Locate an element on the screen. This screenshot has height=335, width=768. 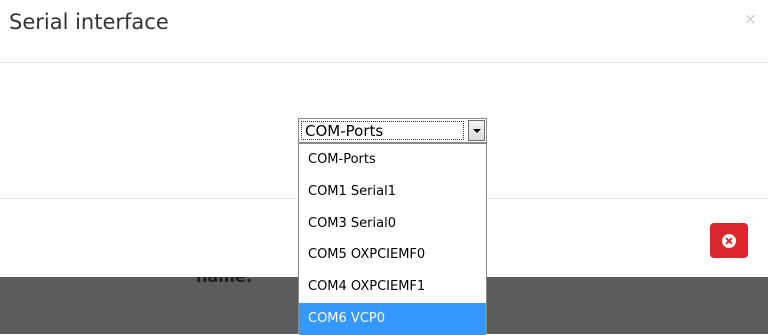
delete-button is located at coordinates (729, 240).